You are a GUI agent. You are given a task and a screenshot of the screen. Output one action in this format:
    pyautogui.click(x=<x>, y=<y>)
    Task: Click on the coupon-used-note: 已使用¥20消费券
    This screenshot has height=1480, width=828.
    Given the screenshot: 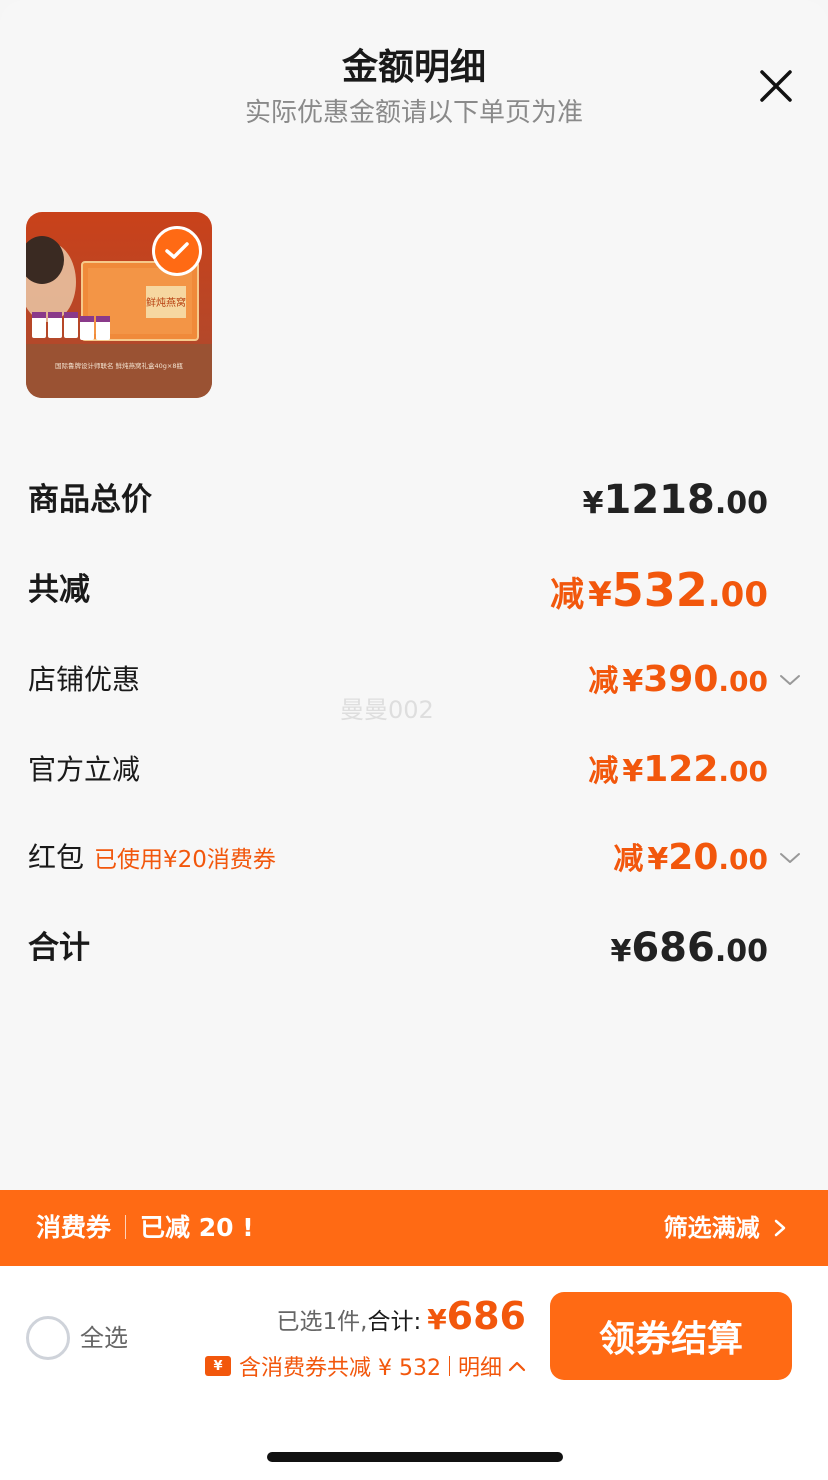 What is the action you would take?
    pyautogui.click(x=185, y=860)
    